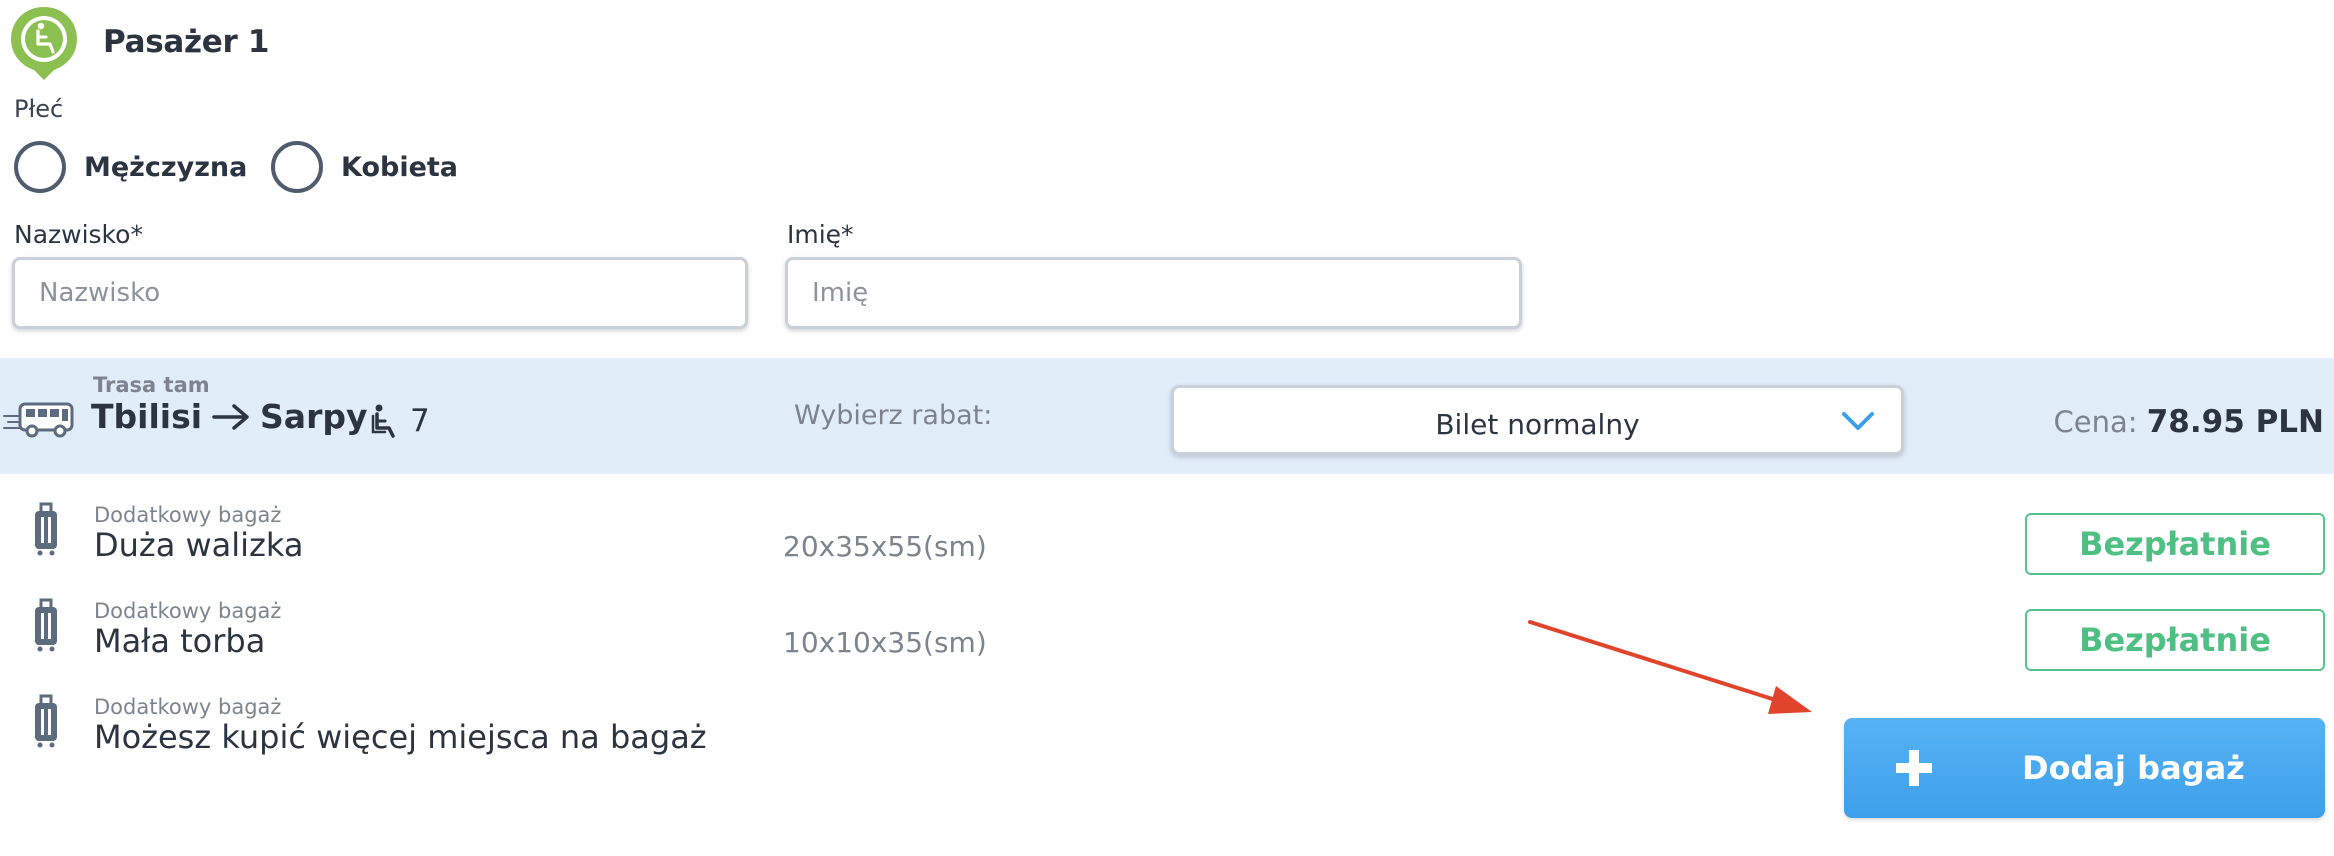  Describe the element at coordinates (885, 642) in the screenshot. I see `luggage-2-size: 10x10x35(sm)` at that location.